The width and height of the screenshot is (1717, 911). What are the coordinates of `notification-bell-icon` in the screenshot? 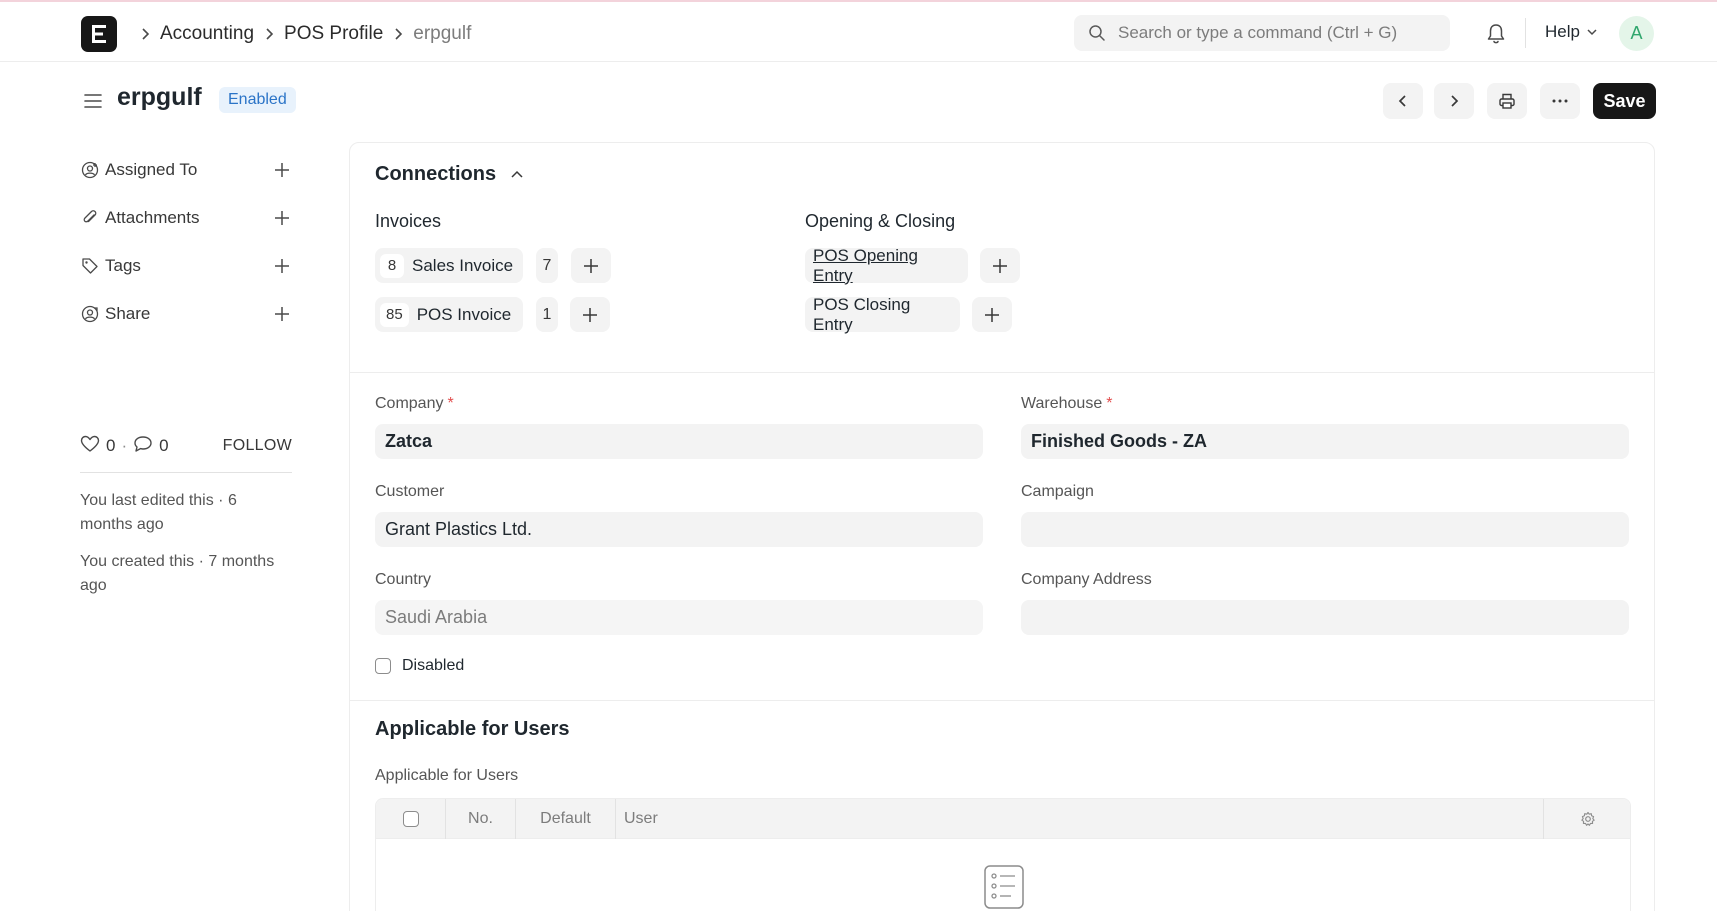 It's located at (1496, 34).